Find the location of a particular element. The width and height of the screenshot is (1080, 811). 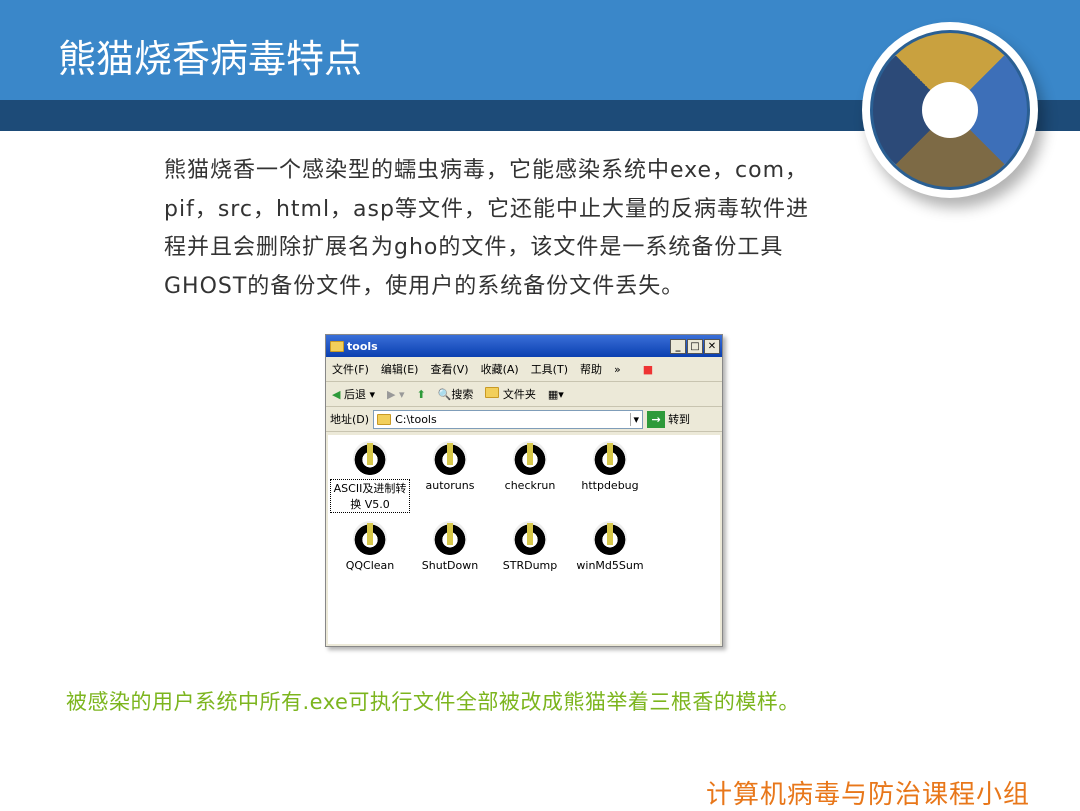

search-label: 搜索 is located at coordinates (462, 394).